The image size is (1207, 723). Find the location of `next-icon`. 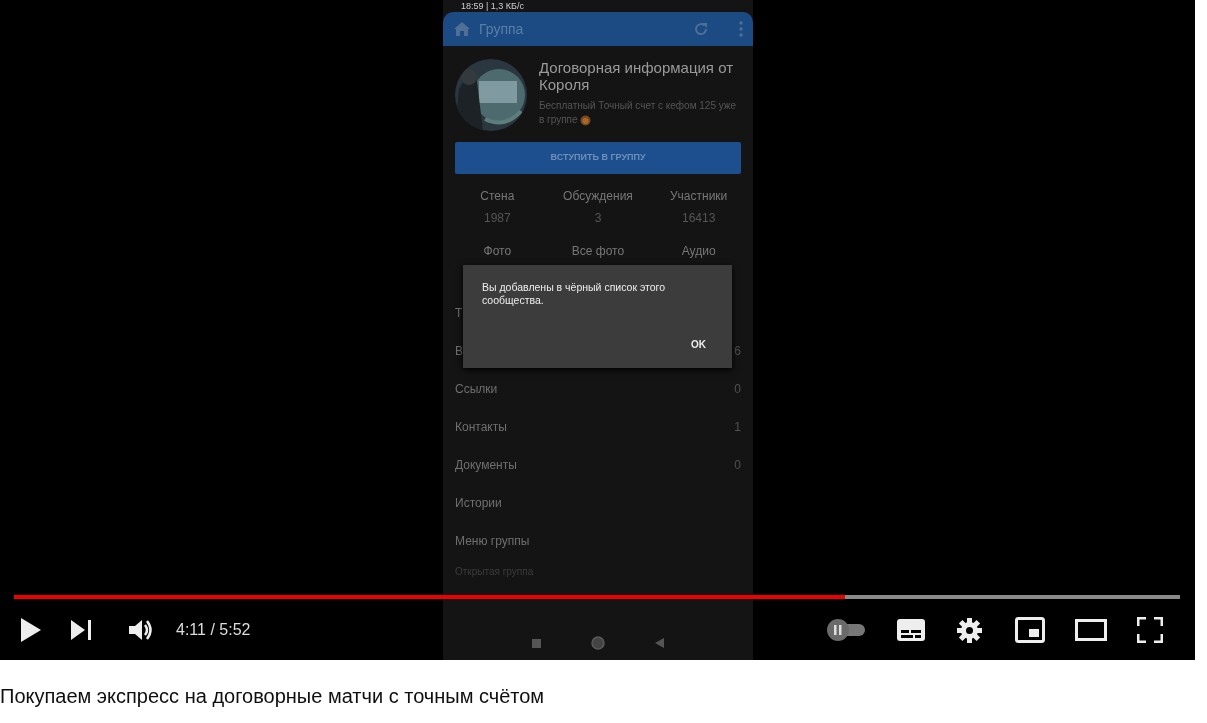

next-icon is located at coordinates (81, 630).